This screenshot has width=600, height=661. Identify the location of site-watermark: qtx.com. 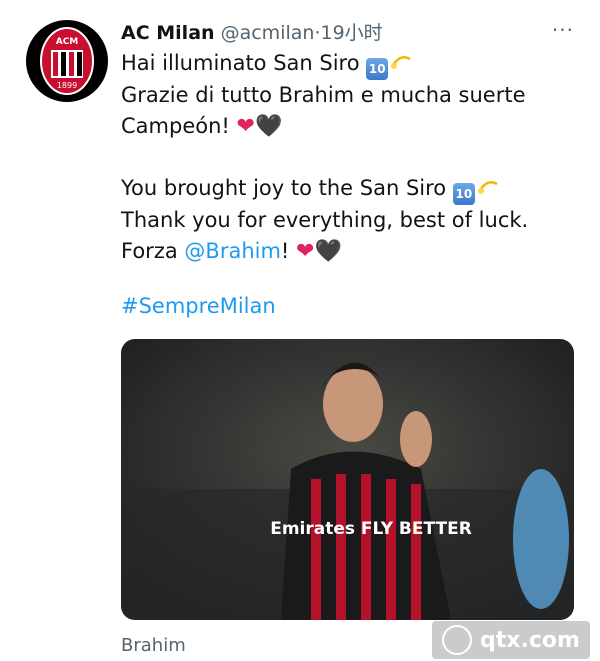
(511, 640).